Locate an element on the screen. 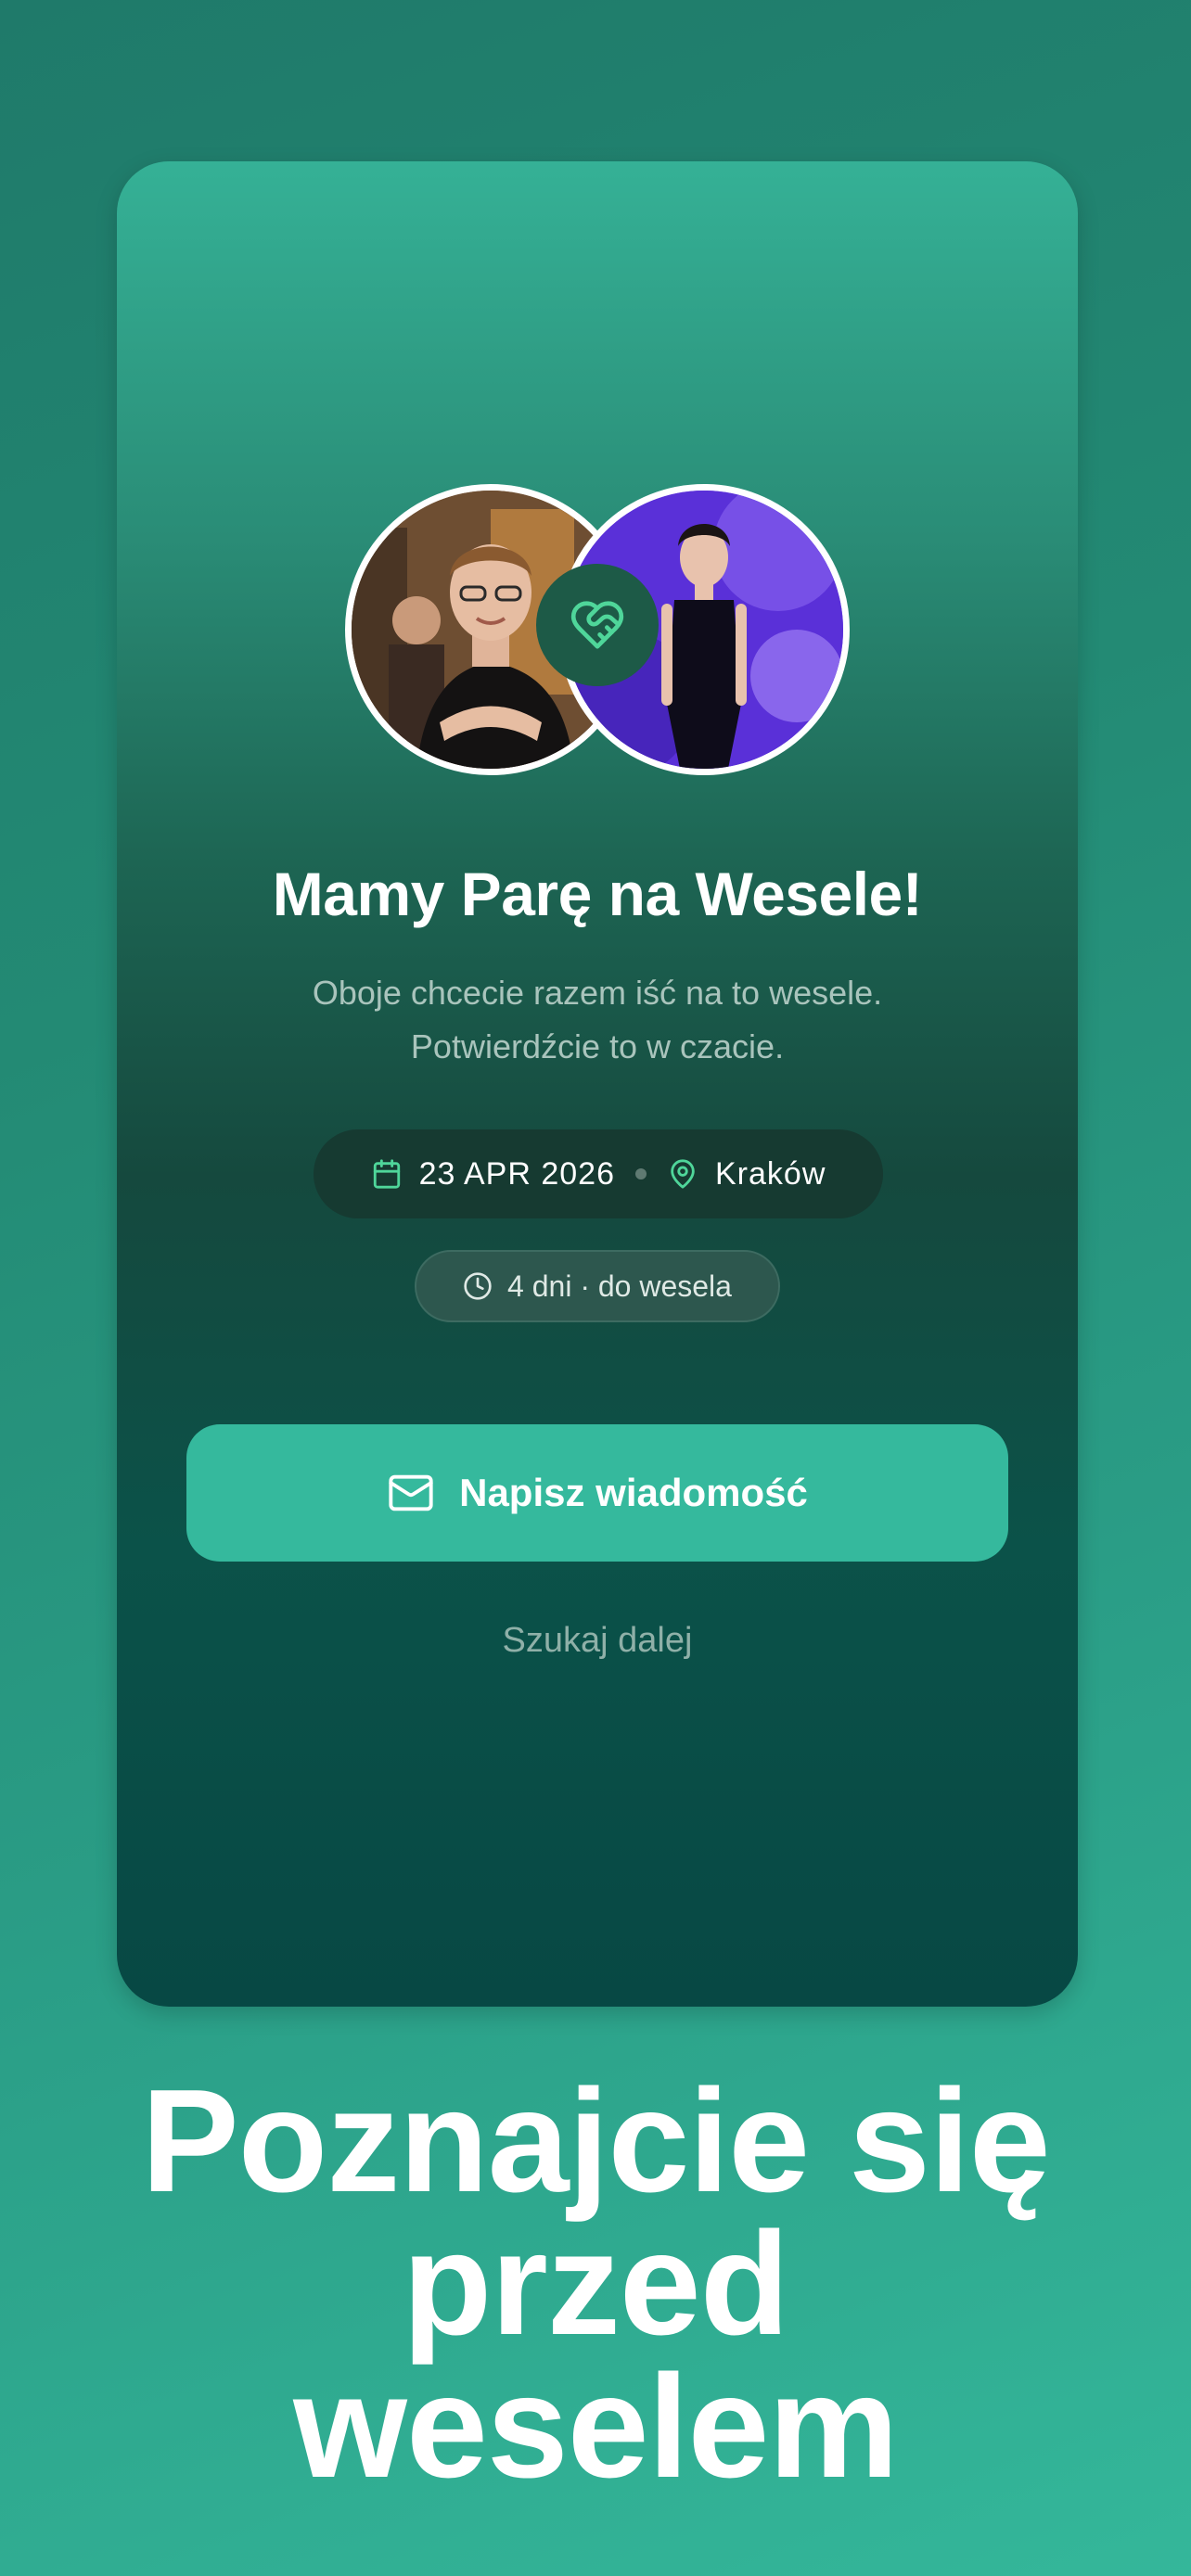 This screenshot has height=2576, width=1191. headline-line: przed is located at coordinates (595, 2284).